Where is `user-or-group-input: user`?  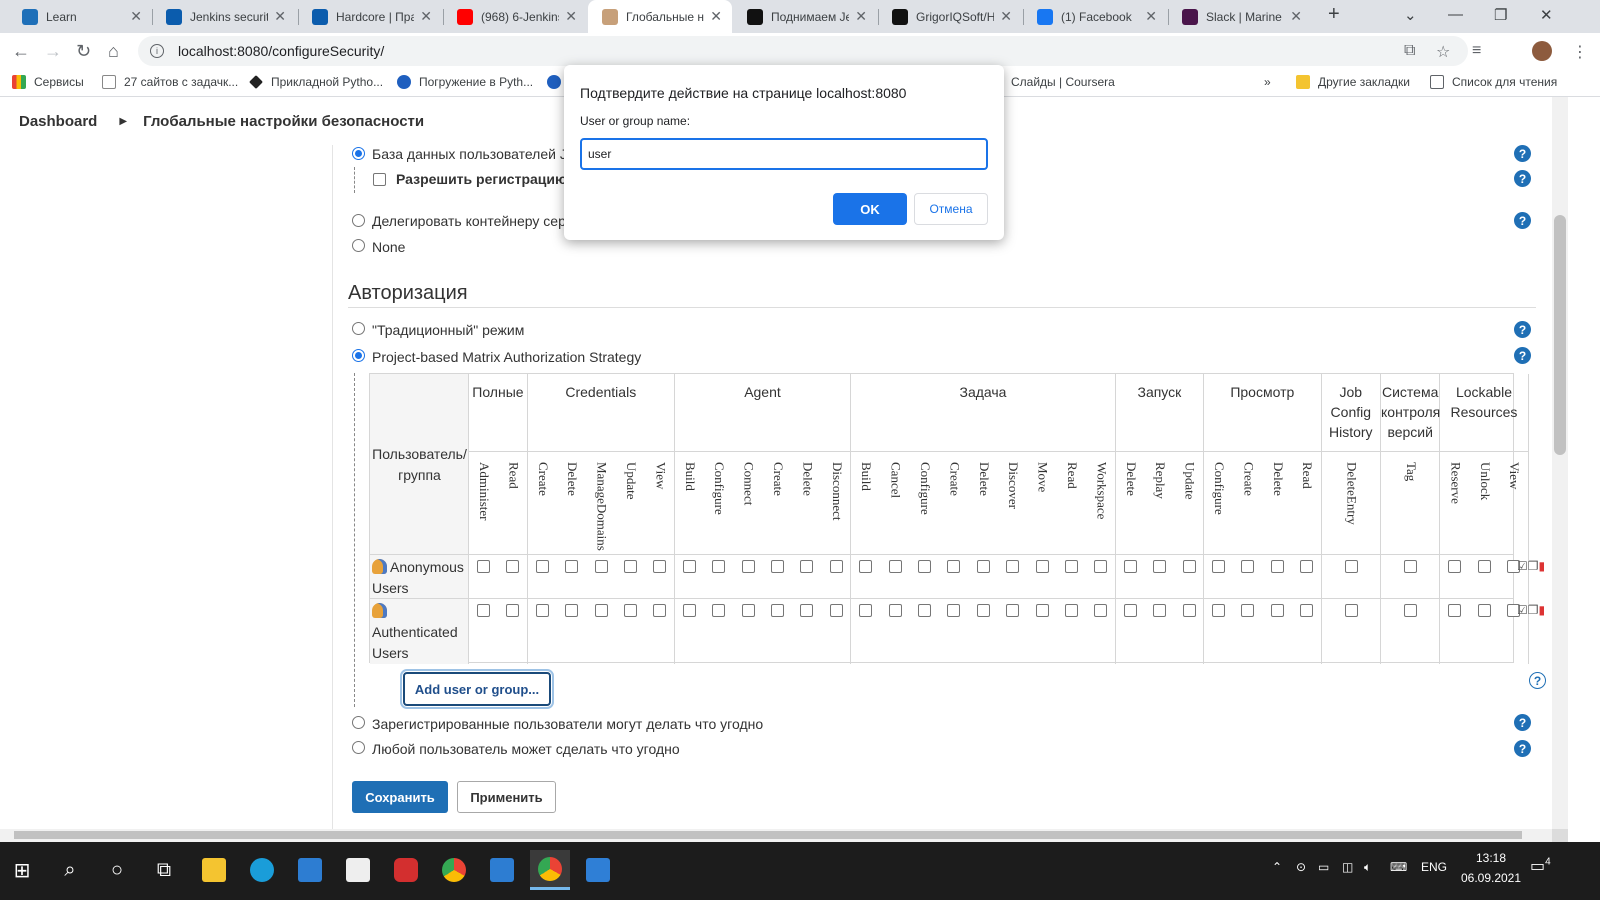 user-or-group-input: user is located at coordinates (784, 154).